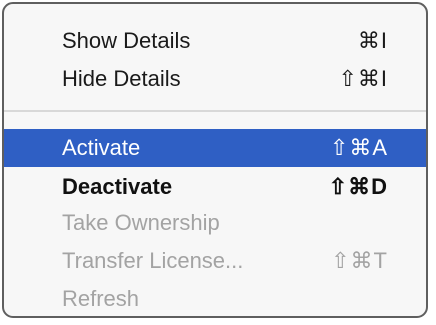 The width and height of the screenshot is (436, 325). What do you see at coordinates (101, 147) in the screenshot?
I see `menu-item-label: Activate` at bounding box center [101, 147].